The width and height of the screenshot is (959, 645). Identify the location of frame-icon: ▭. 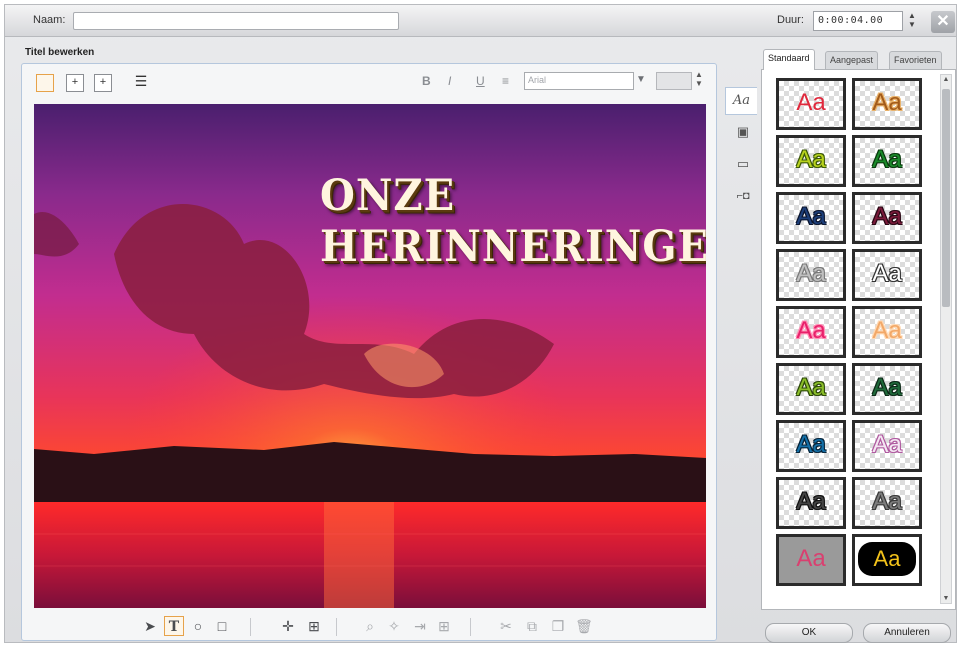
(743, 165).